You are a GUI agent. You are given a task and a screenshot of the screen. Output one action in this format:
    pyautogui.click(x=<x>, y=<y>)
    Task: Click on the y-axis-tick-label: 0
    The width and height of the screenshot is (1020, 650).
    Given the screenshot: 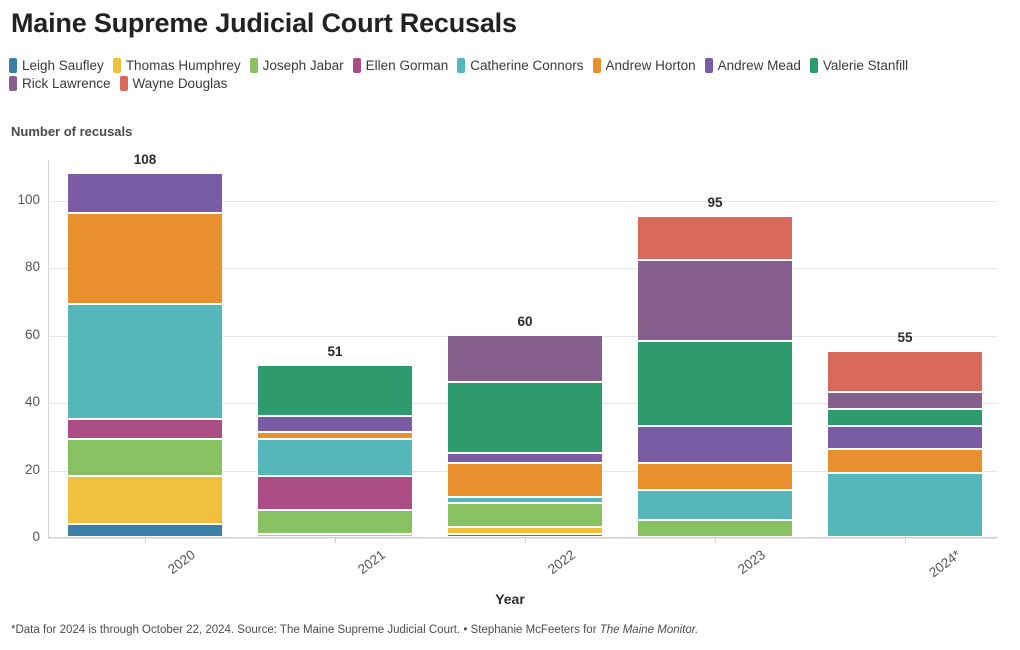 What is the action you would take?
    pyautogui.click(x=36, y=536)
    